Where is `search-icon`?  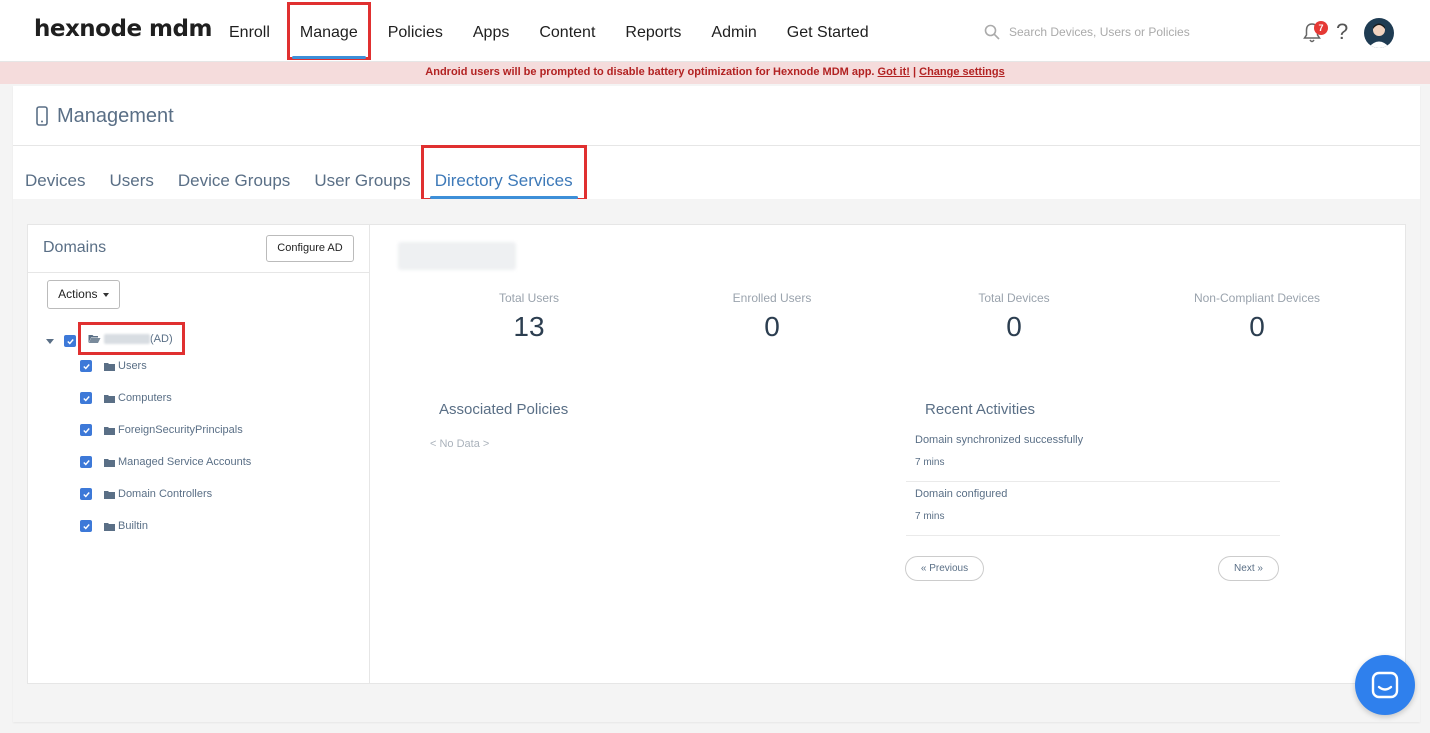 search-icon is located at coordinates (992, 32).